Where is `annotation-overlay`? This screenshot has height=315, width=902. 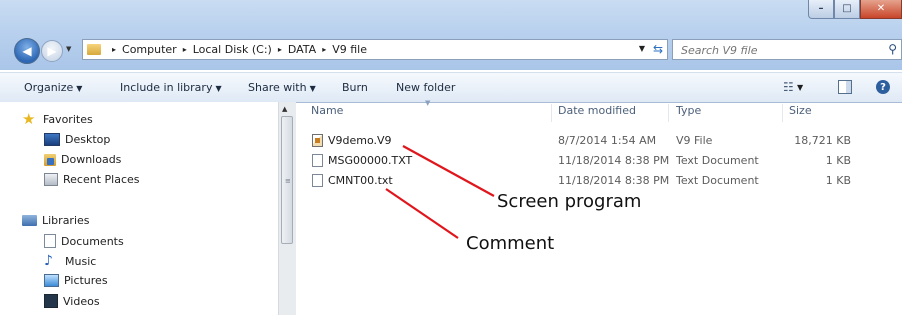 annotation-overlay is located at coordinates (440, 192).